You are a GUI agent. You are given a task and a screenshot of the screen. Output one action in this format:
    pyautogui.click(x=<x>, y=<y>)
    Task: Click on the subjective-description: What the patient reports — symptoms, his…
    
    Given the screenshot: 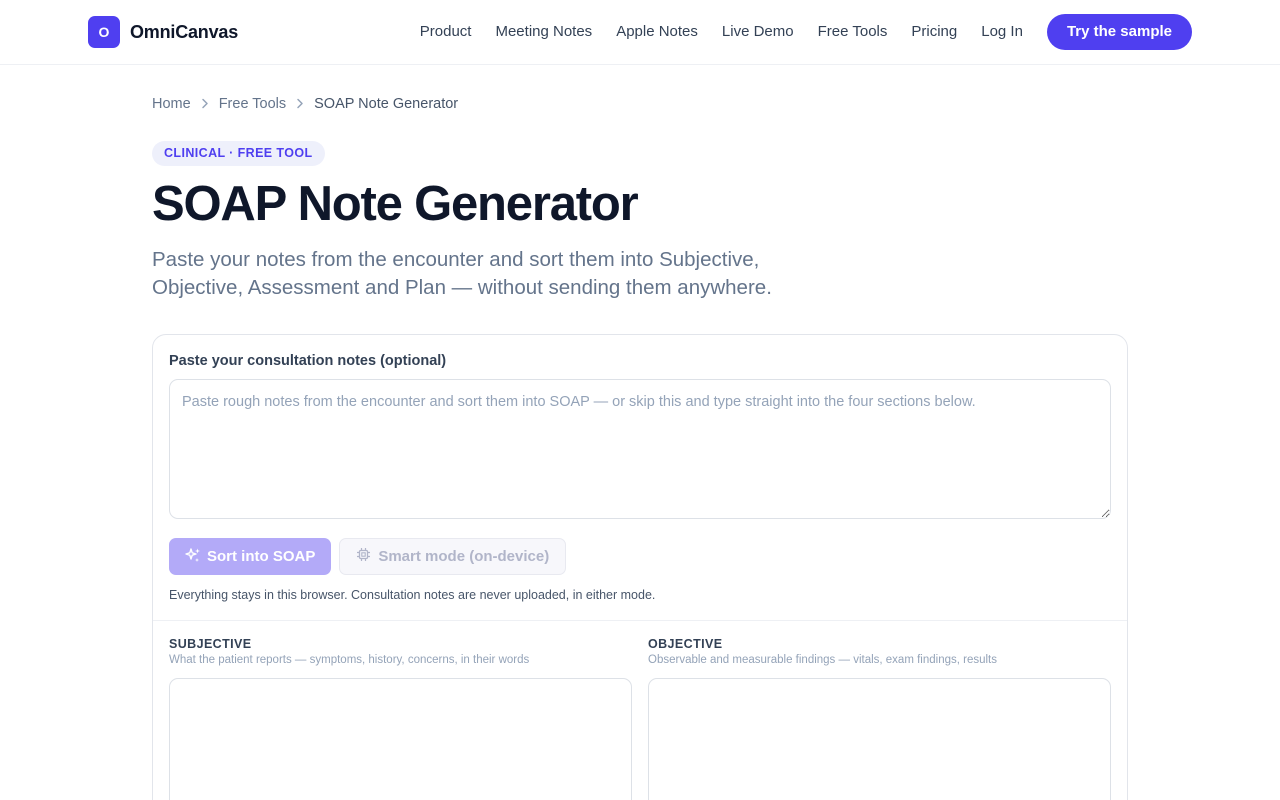 What is the action you would take?
    pyautogui.click(x=349, y=660)
    